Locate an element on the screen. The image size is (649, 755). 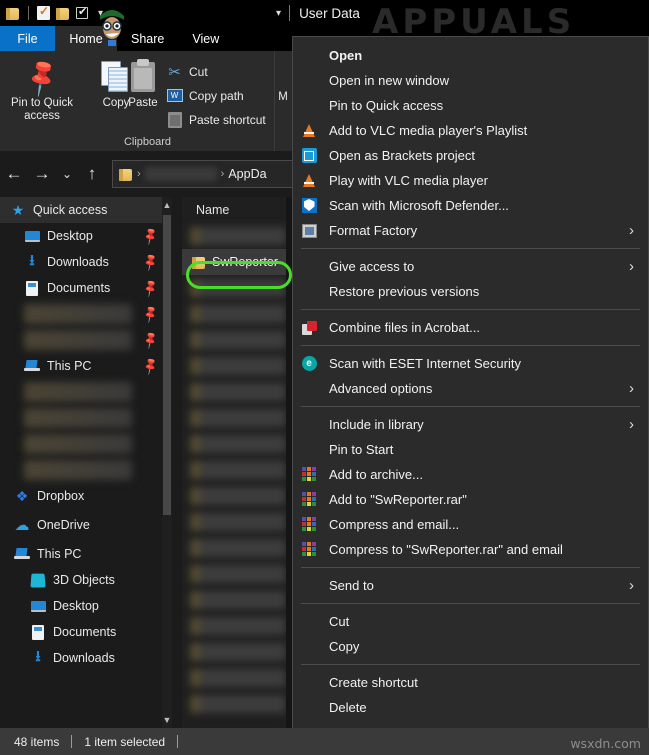
menu-item-scan-with-eset: e Scan with ESET Internet Security is located at coordinates (470, 363).